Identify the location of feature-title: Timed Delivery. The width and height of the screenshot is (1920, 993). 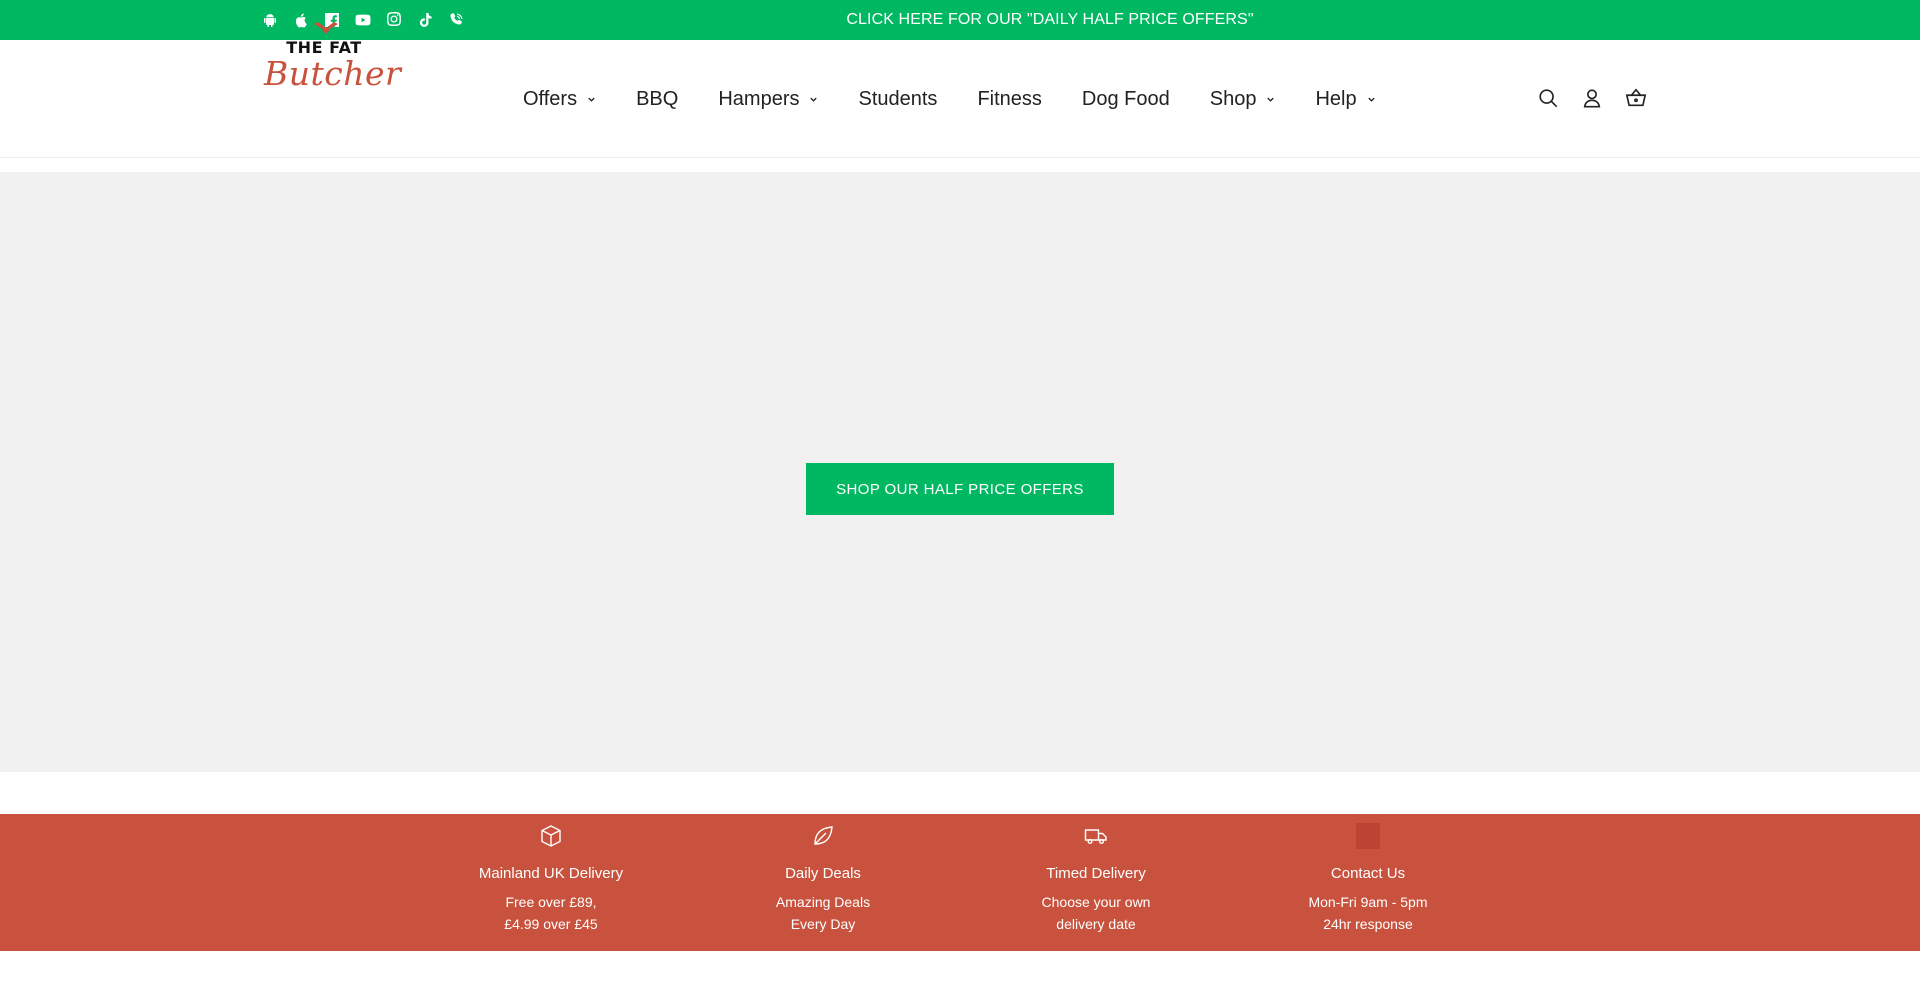
(1096, 873).